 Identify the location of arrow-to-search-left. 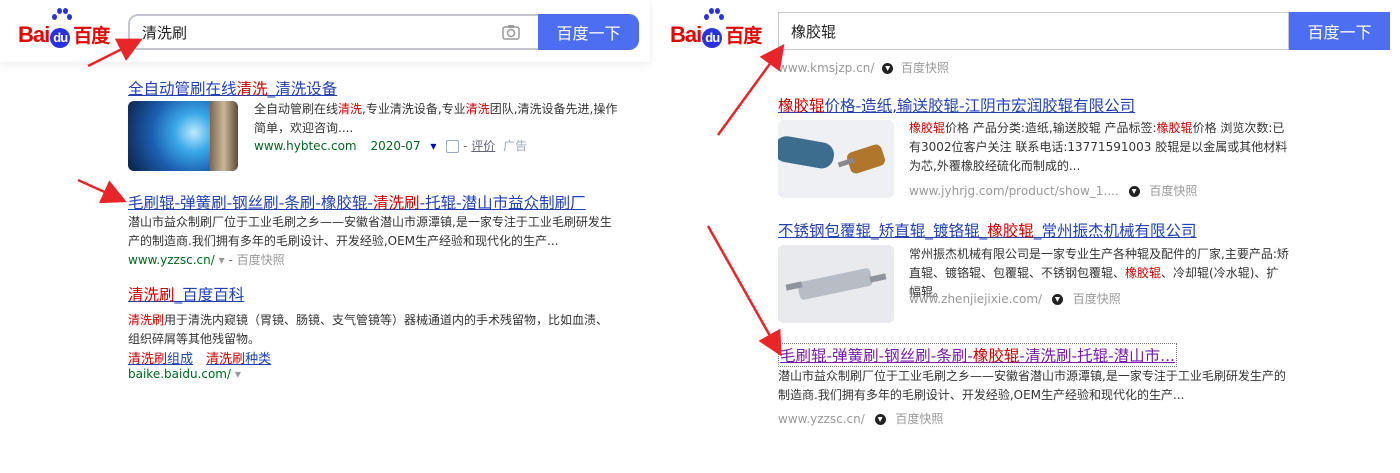
(115, 53).